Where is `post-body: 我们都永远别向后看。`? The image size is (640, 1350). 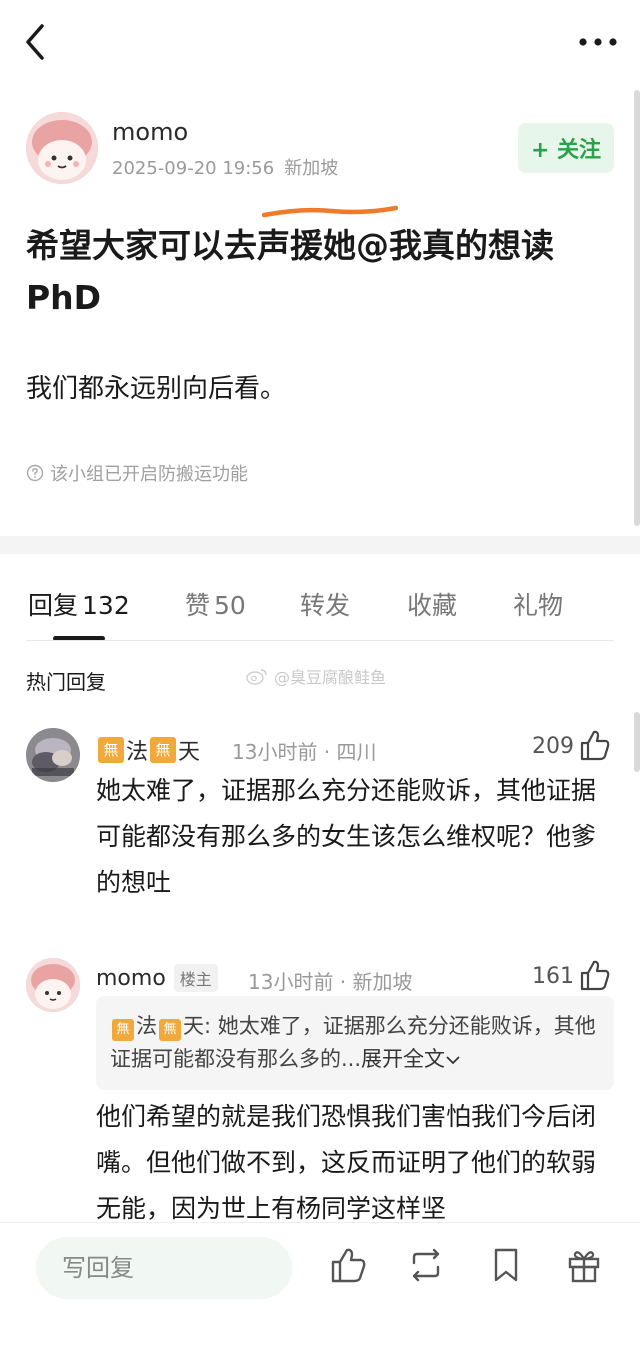
post-body: 我们都永远别向后看。 is located at coordinates (156, 389).